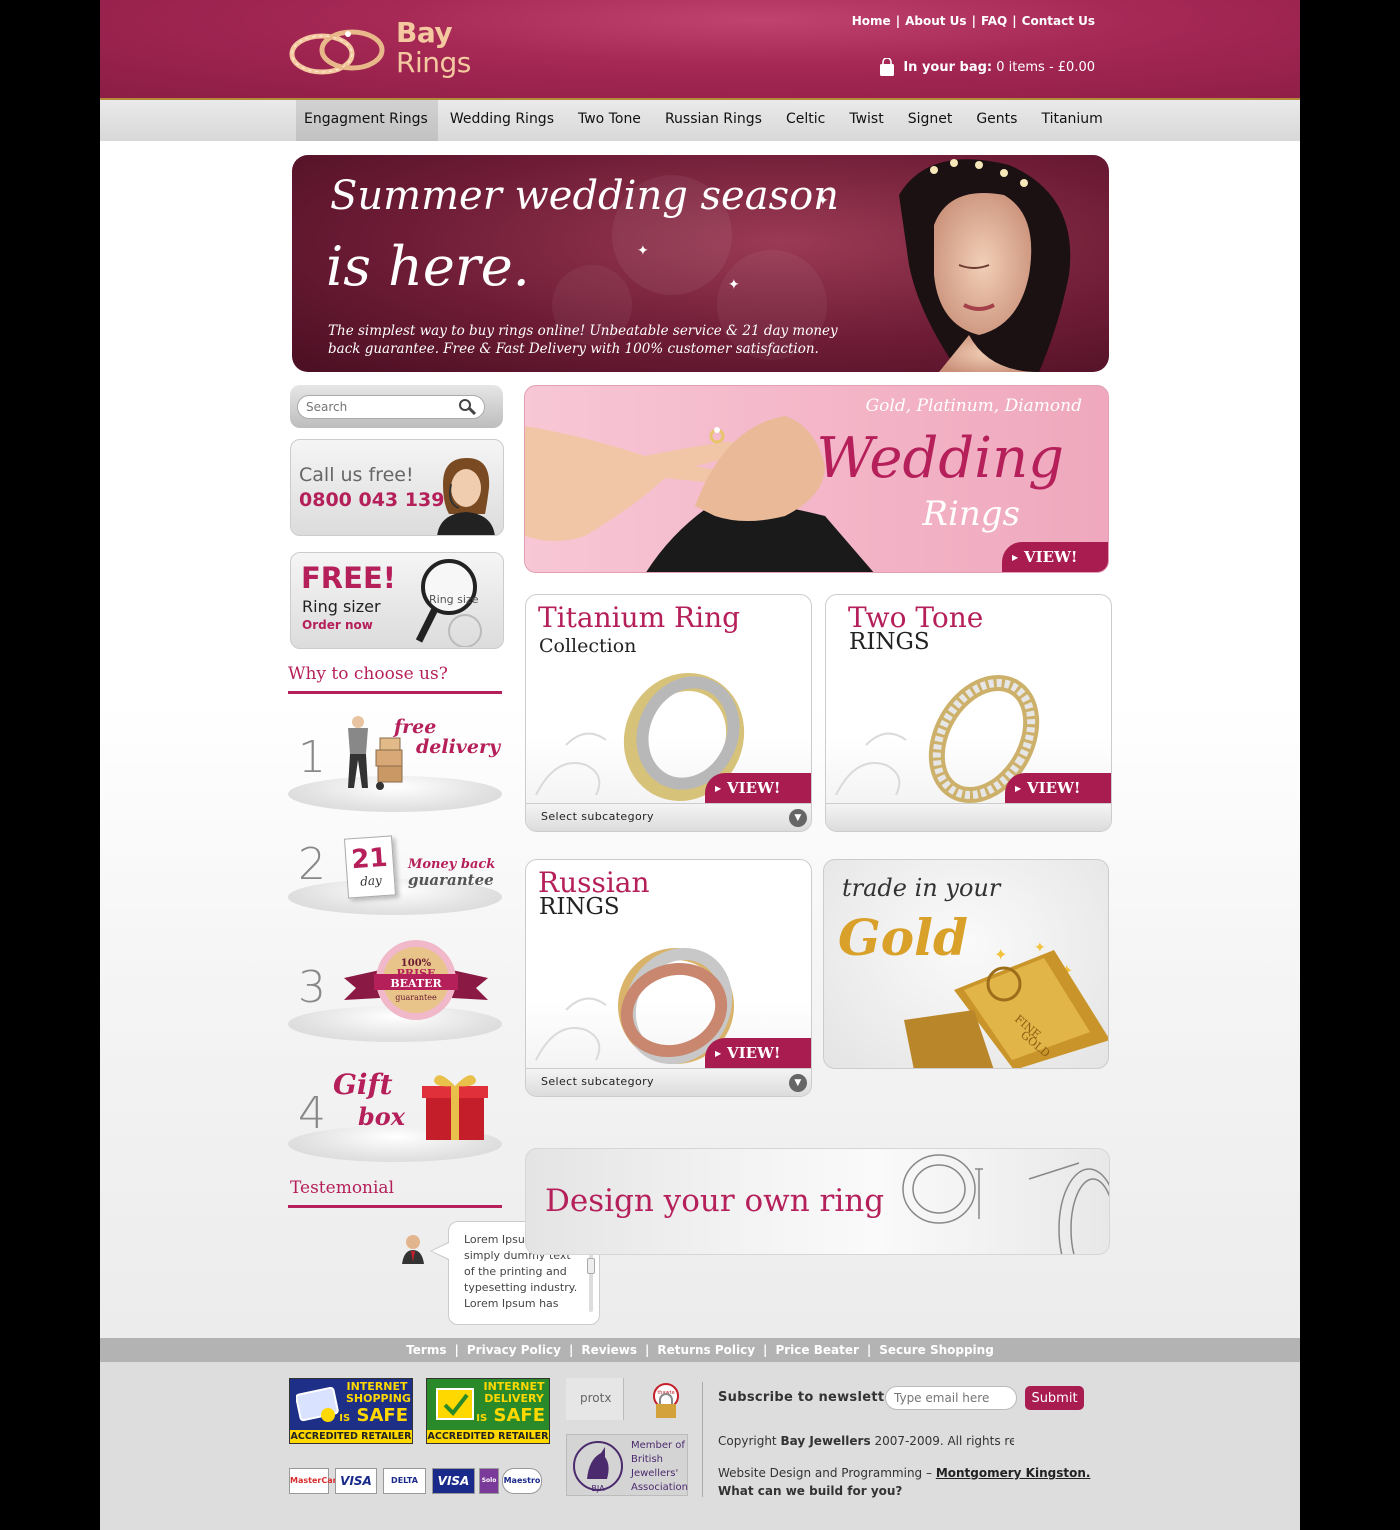 The image size is (1400, 1530). What do you see at coordinates (889, 642) in the screenshot?
I see `two-tone-subtitle: RINGS` at bounding box center [889, 642].